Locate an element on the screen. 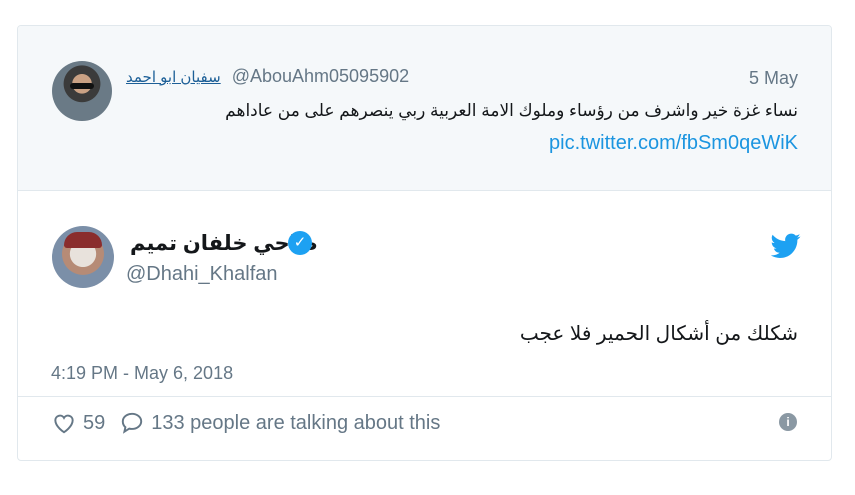 The image size is (855, 495). tweet-timestamp: 4:19 PM - May 6, 2018 is located at coordinates (142, 373).